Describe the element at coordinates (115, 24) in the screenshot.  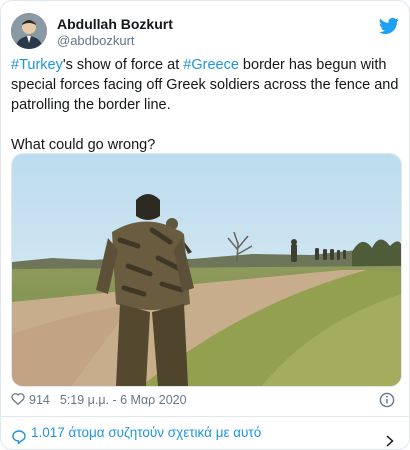
I see `author-display-name: Abdullah Bozkurt` at that location.